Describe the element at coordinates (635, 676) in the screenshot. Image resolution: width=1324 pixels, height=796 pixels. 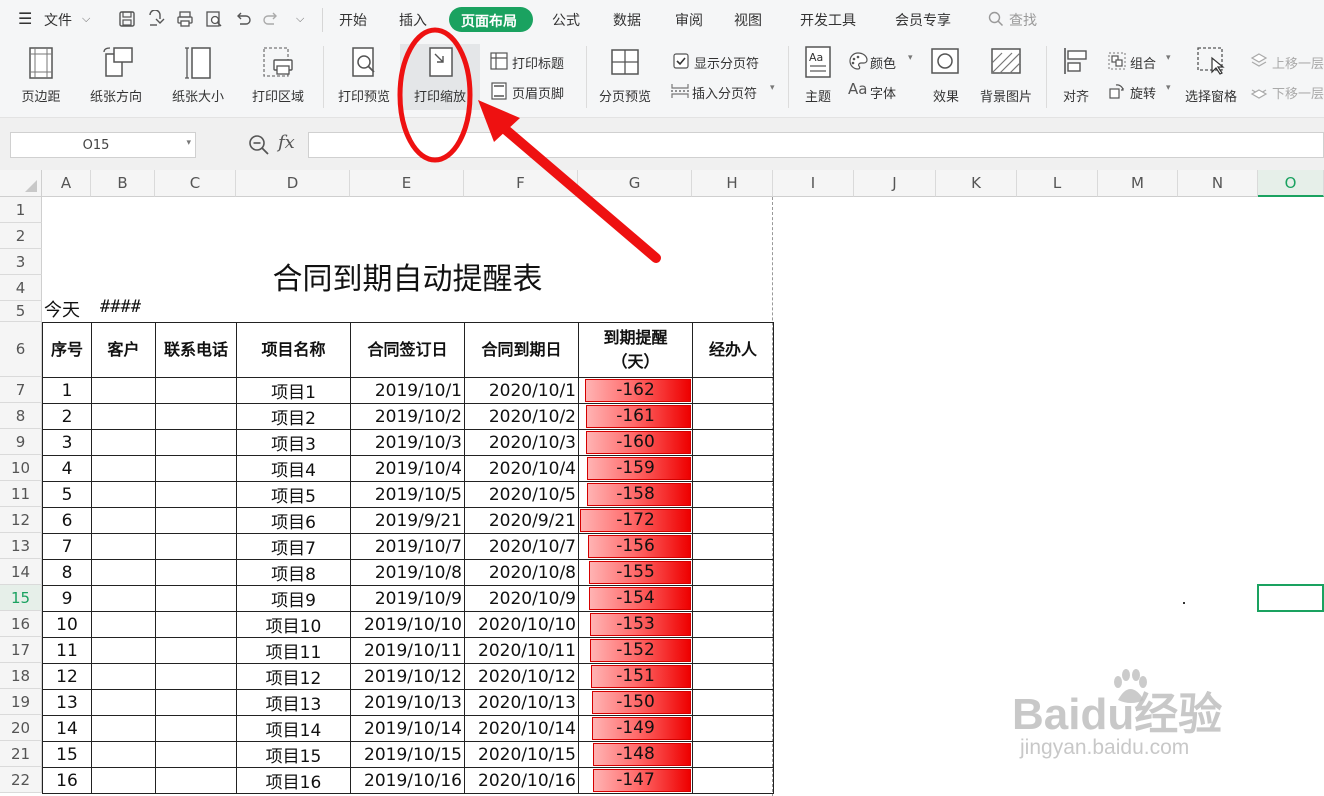
I see `cell-remind-days: -151` at that location.